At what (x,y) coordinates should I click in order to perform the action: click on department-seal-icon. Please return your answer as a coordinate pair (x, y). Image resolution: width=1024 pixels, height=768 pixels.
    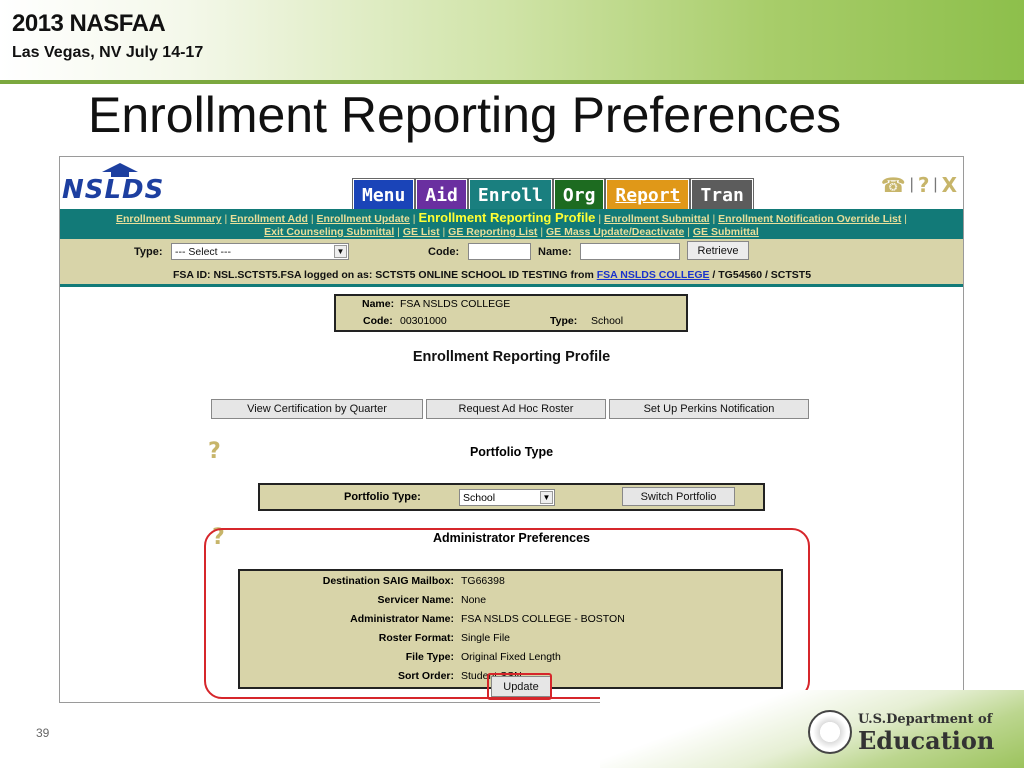
    Looking at the image, I should click on (830, 732).